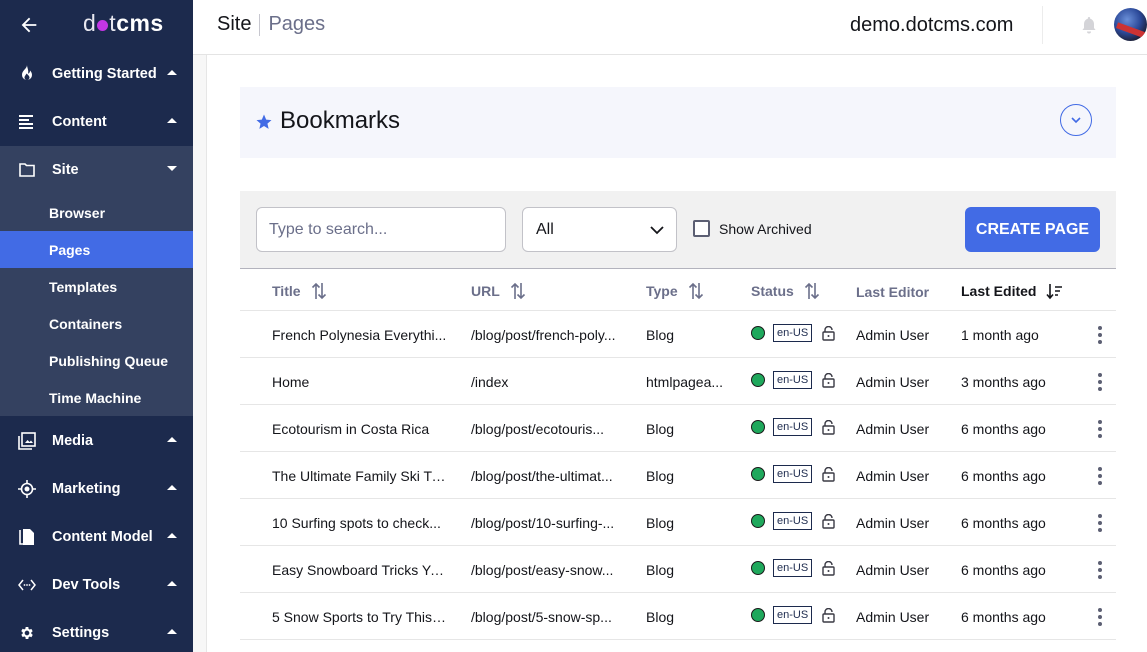  I want to click on type-filter-dropdown: All, so click(599, 229).